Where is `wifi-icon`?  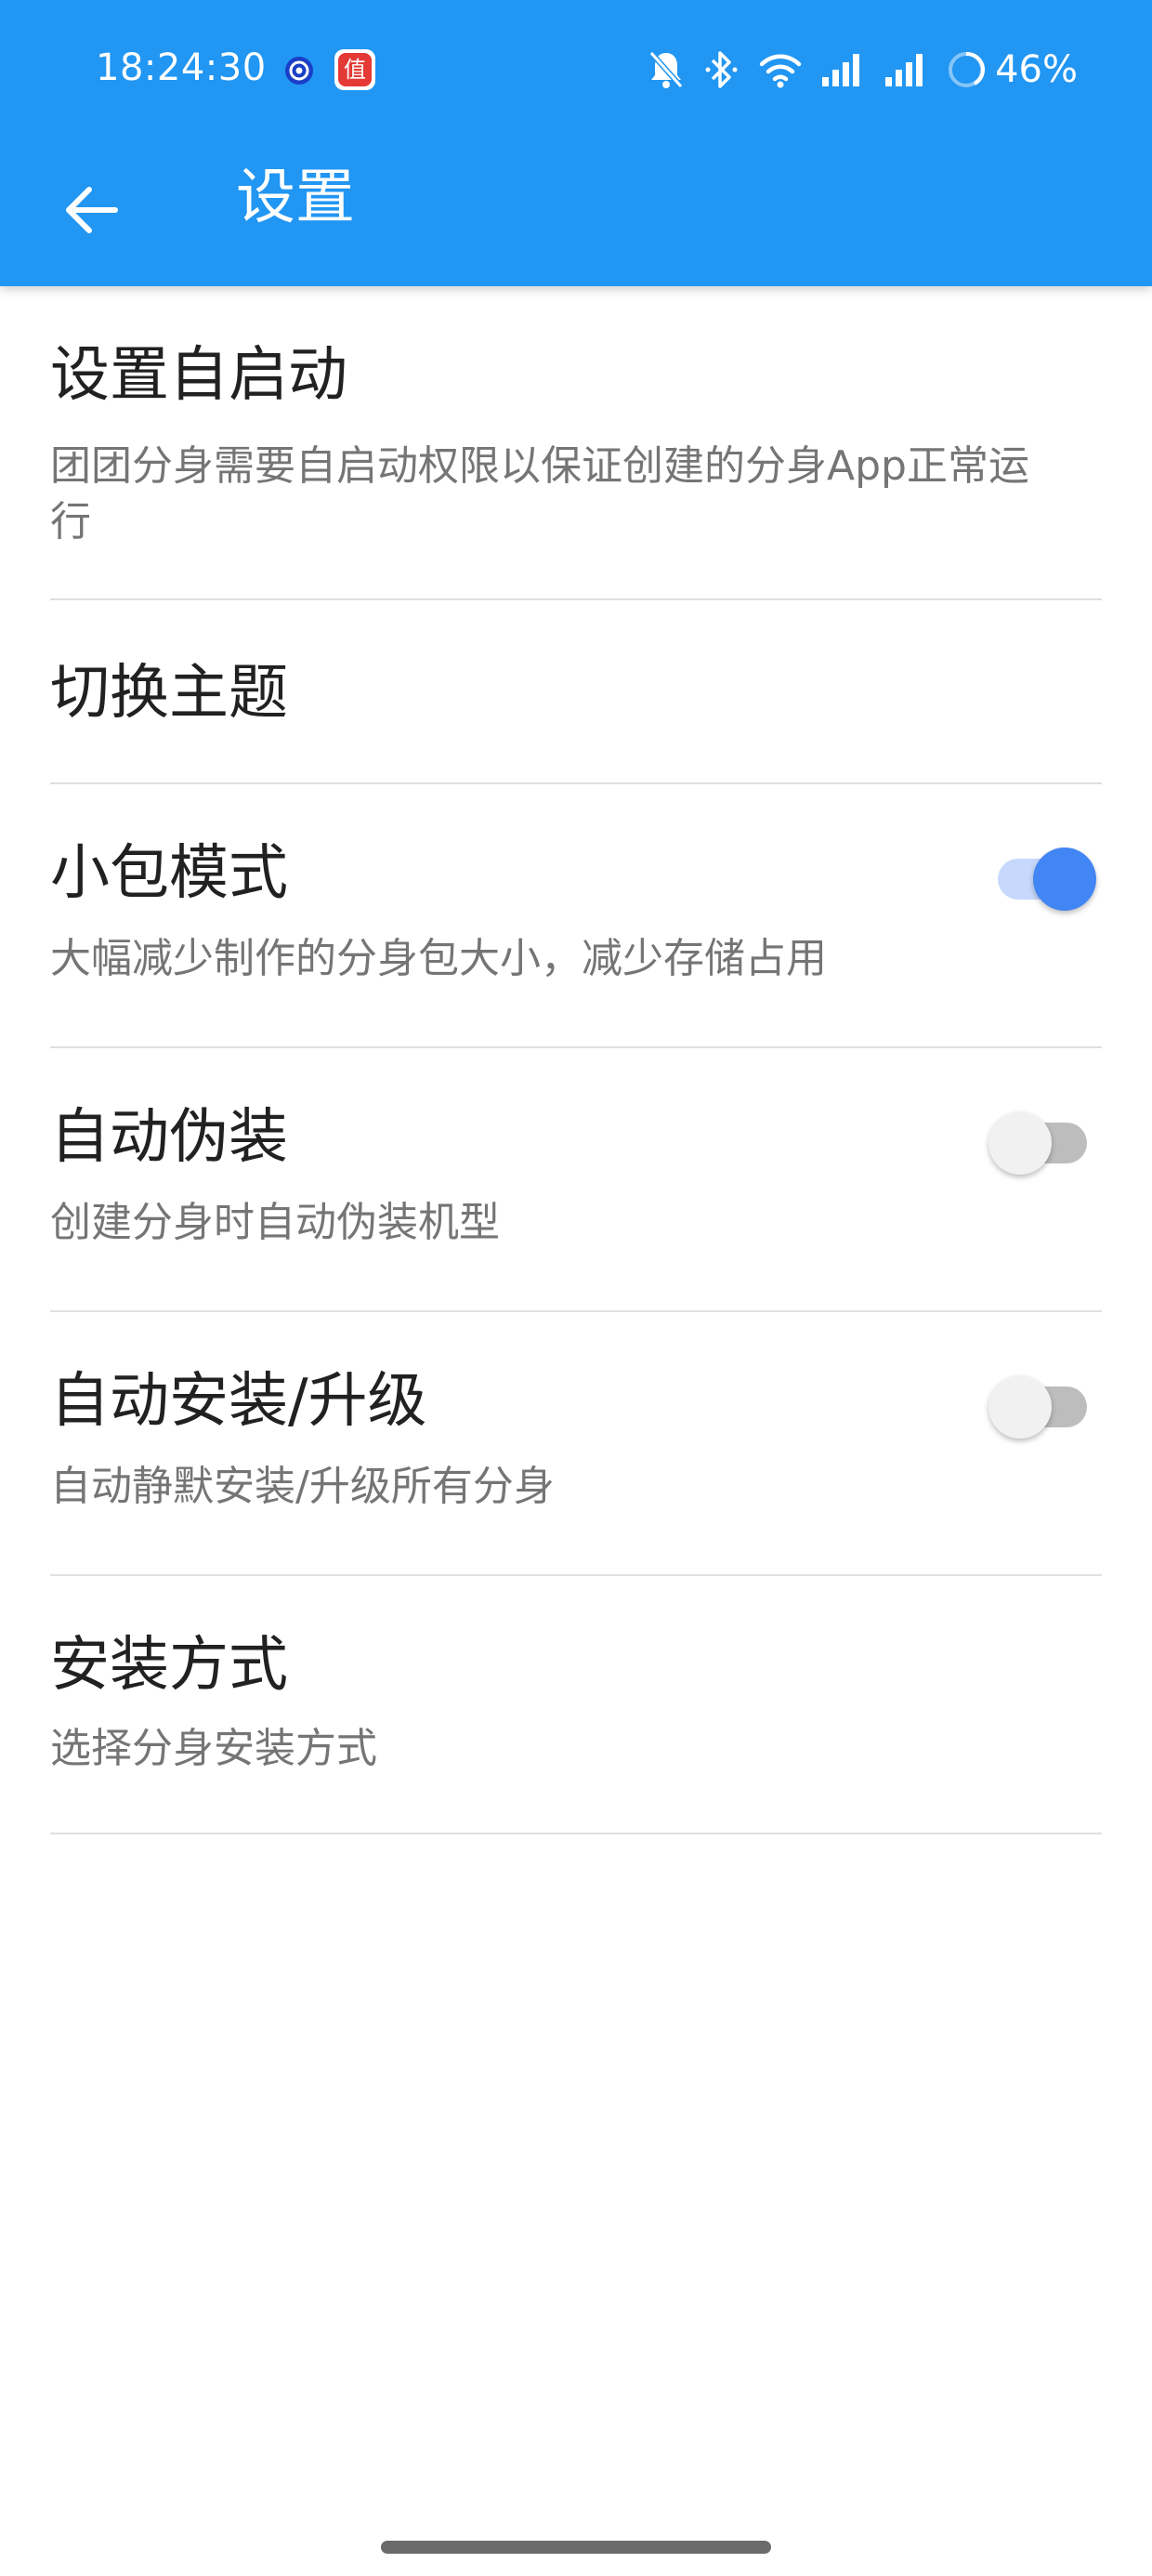 wifi-icon is located at coordinates (780, 69).